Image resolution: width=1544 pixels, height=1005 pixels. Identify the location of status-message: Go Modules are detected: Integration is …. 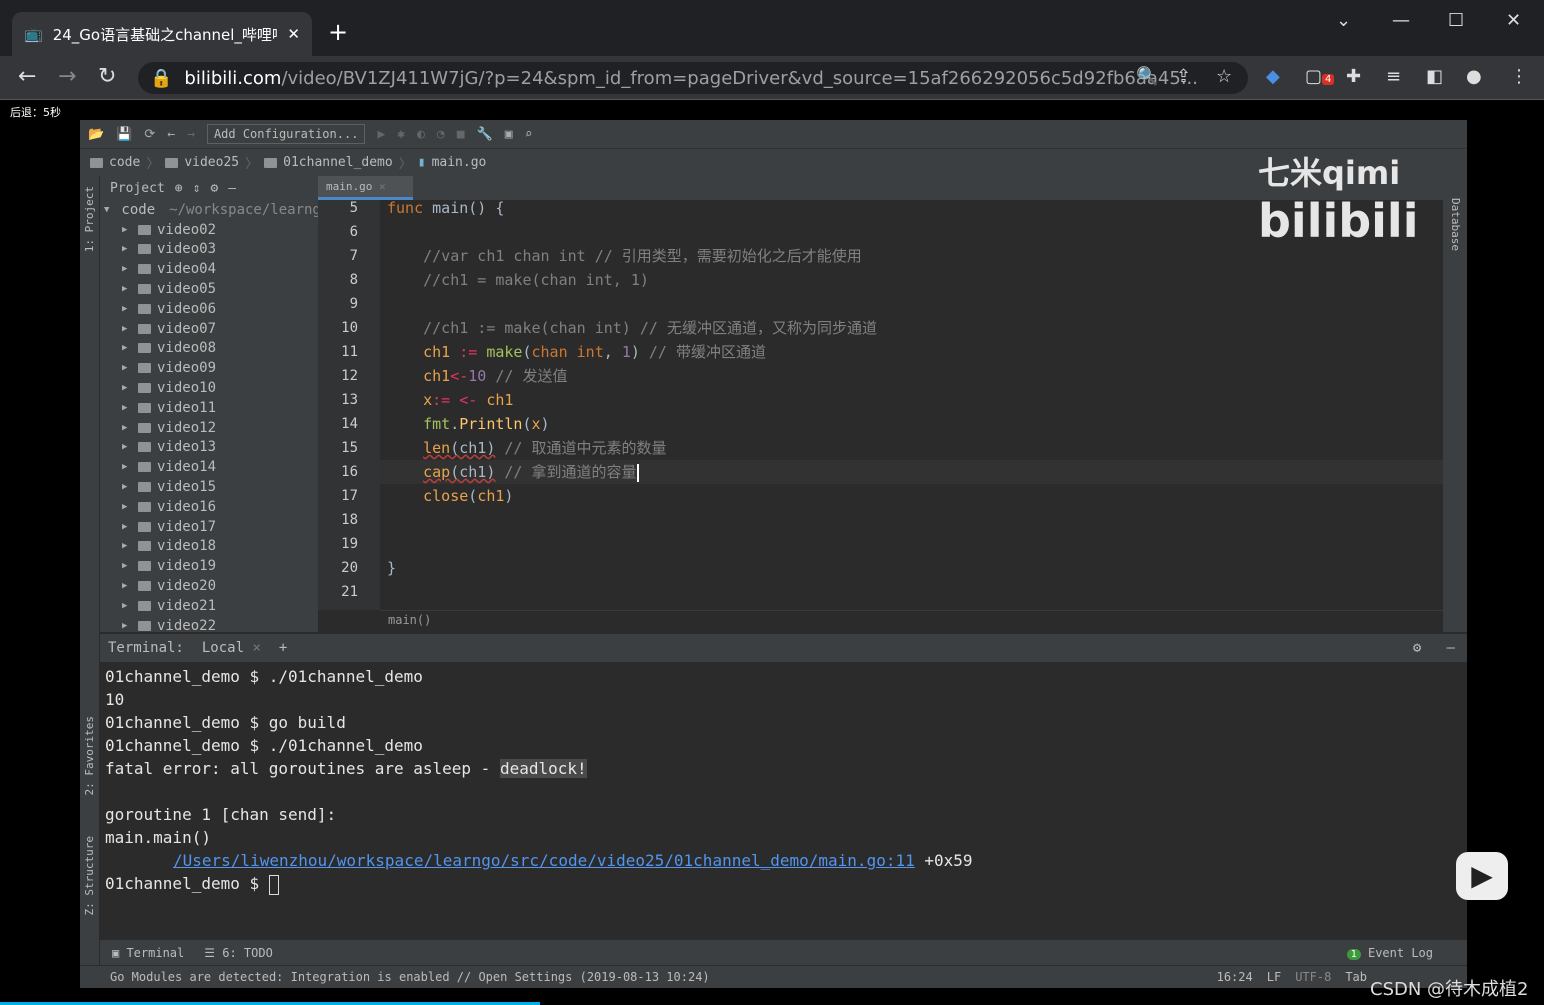
(410, 977).